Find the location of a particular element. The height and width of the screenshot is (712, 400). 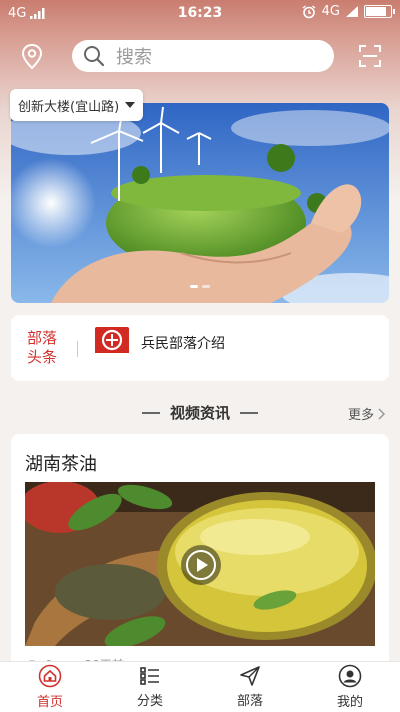

play-icon is located at coordinates (201, 565).